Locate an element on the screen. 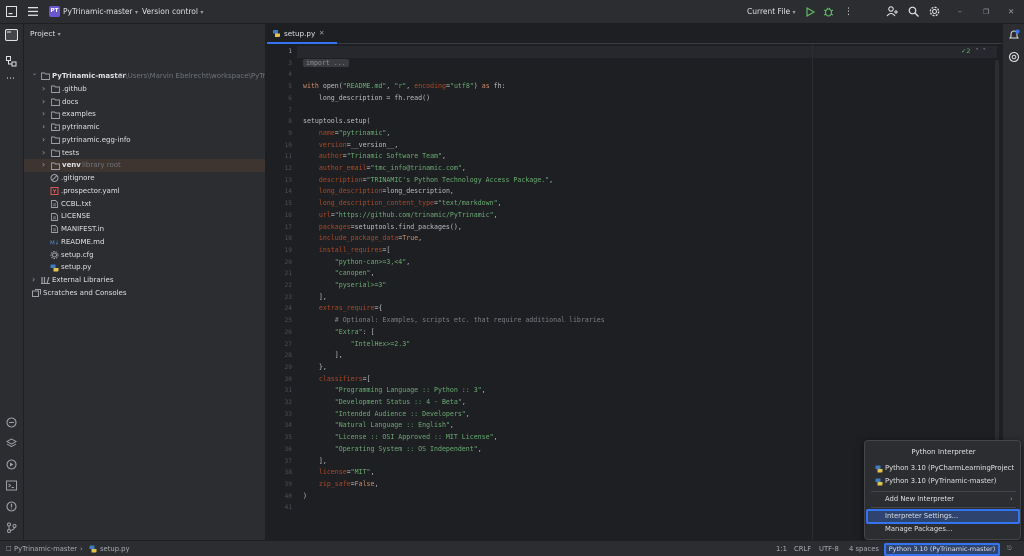 Image resolution: width=1024 pixels, height=556 pixels. chevron-down-icon: ⌄ is located at coordinates (34, 74).